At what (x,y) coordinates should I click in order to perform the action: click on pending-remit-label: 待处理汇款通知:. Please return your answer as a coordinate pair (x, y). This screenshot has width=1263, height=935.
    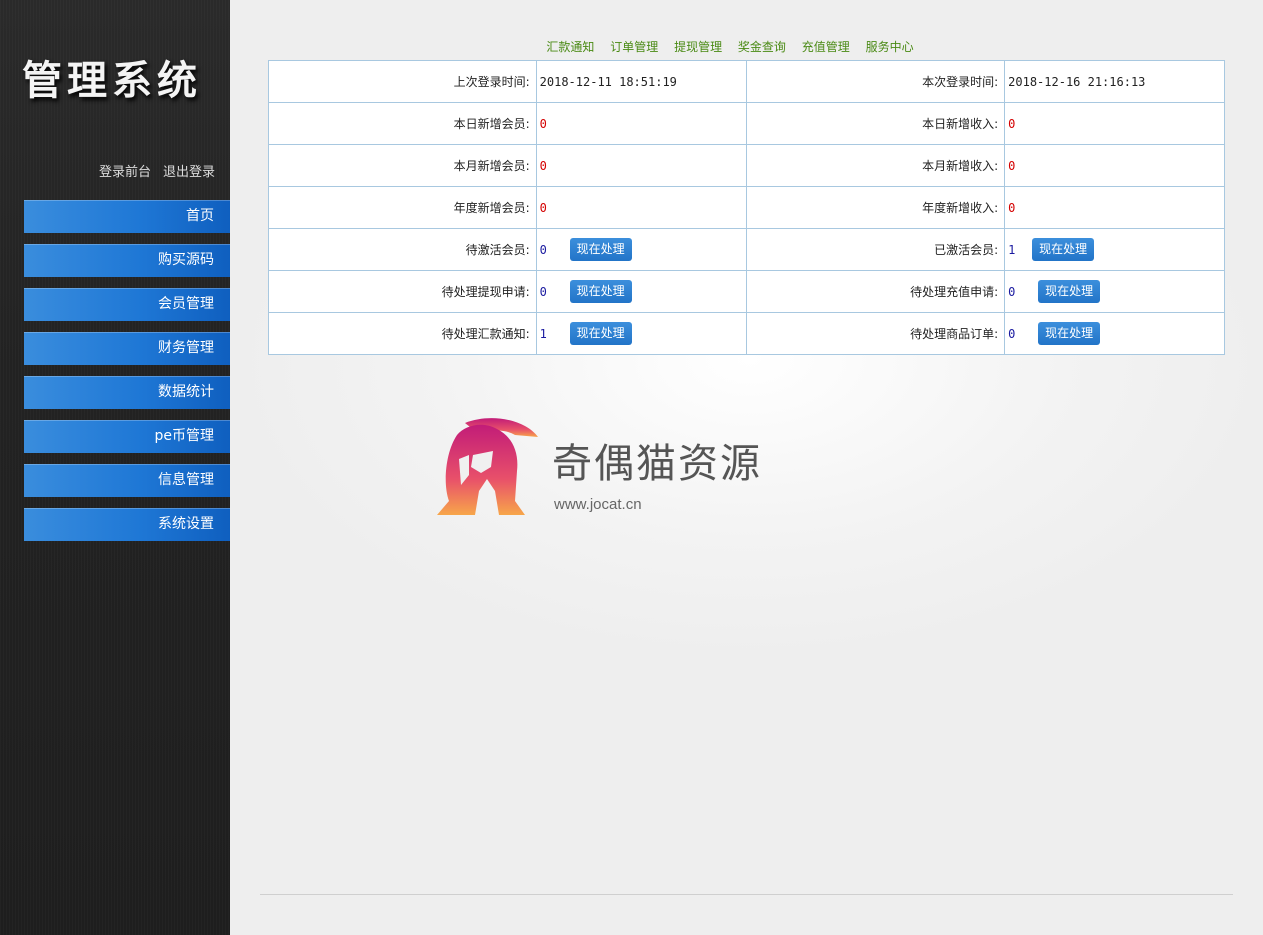
    Looking at the image, I should click on (402, 333).